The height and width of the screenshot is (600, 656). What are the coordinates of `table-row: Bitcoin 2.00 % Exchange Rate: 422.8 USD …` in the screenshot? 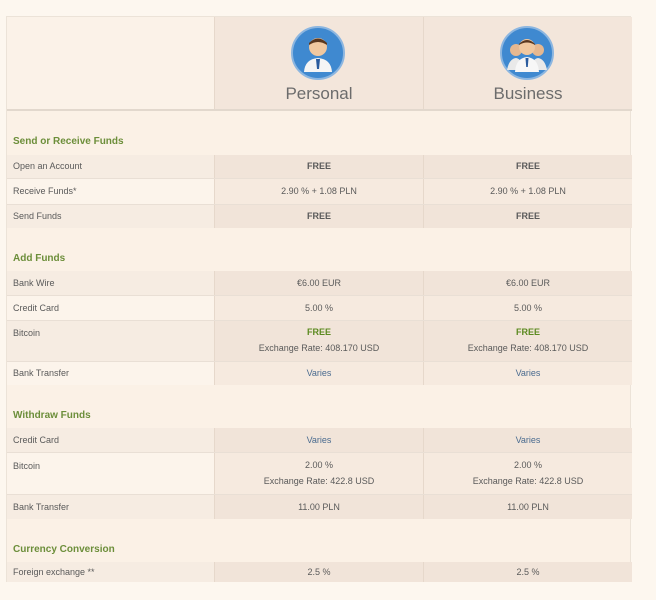 It's located at (319, 473).